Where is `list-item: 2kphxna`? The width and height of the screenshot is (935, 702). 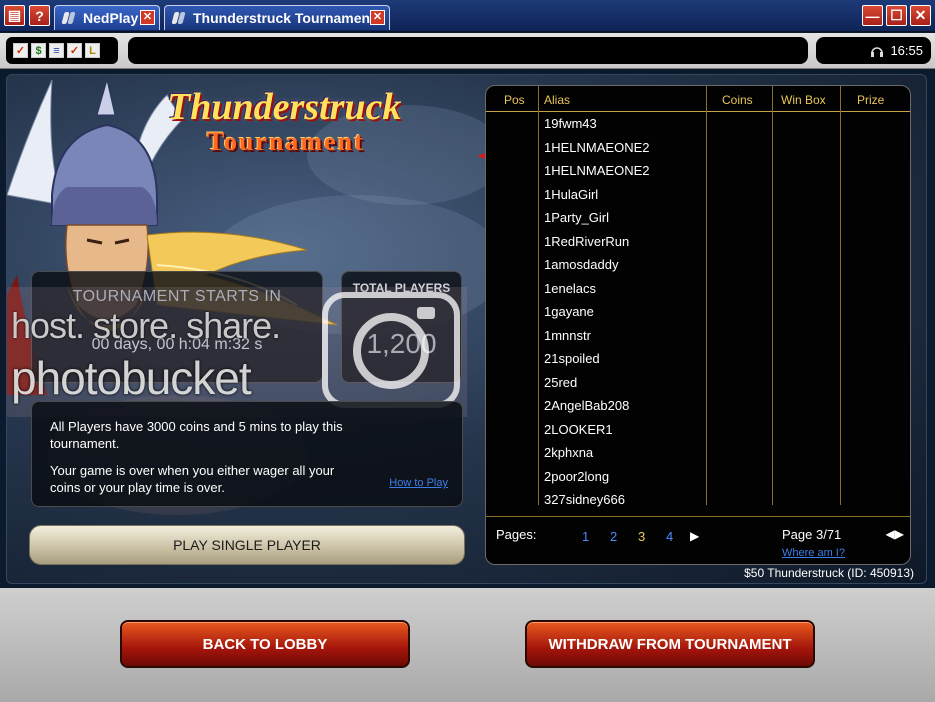 list-item: 2kphxna is located at coordinates (624, 453).